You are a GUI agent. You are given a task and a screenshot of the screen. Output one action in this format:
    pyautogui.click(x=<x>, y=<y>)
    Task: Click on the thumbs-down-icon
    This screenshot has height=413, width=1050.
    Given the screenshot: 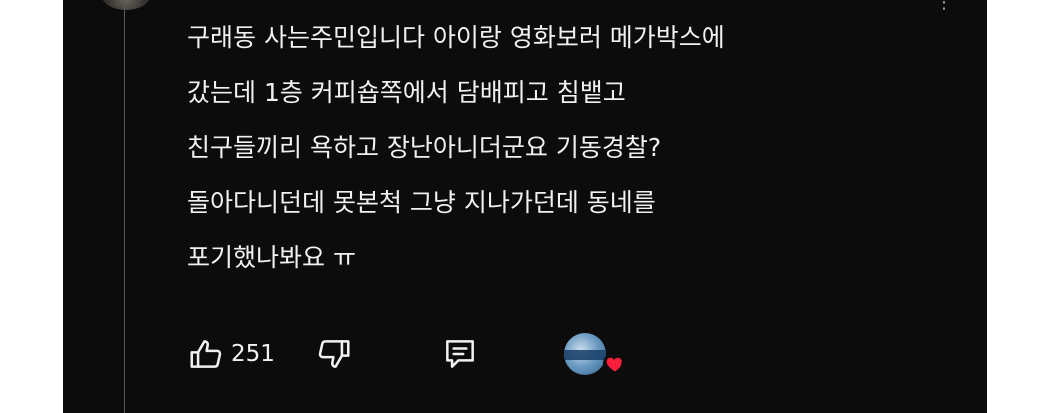 What is the action you would take?
    pyautogui.click(x=334, y=354)
    